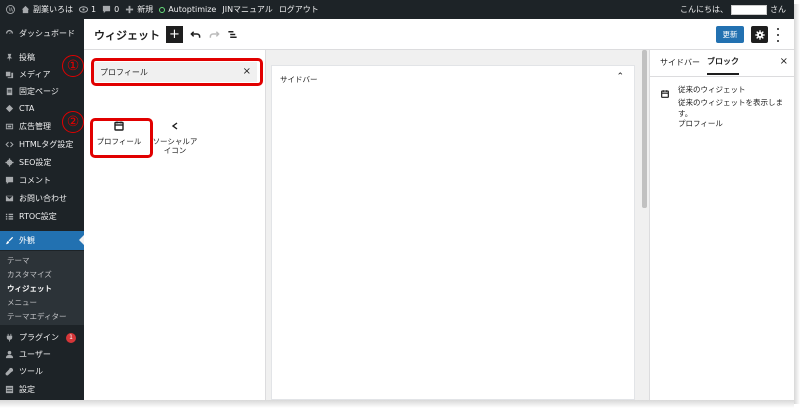 This screenshot has width=800, height=408. Describe the element at coordinates (797, 204) in the screenshot. I see `frame-shadow-right` at that location.